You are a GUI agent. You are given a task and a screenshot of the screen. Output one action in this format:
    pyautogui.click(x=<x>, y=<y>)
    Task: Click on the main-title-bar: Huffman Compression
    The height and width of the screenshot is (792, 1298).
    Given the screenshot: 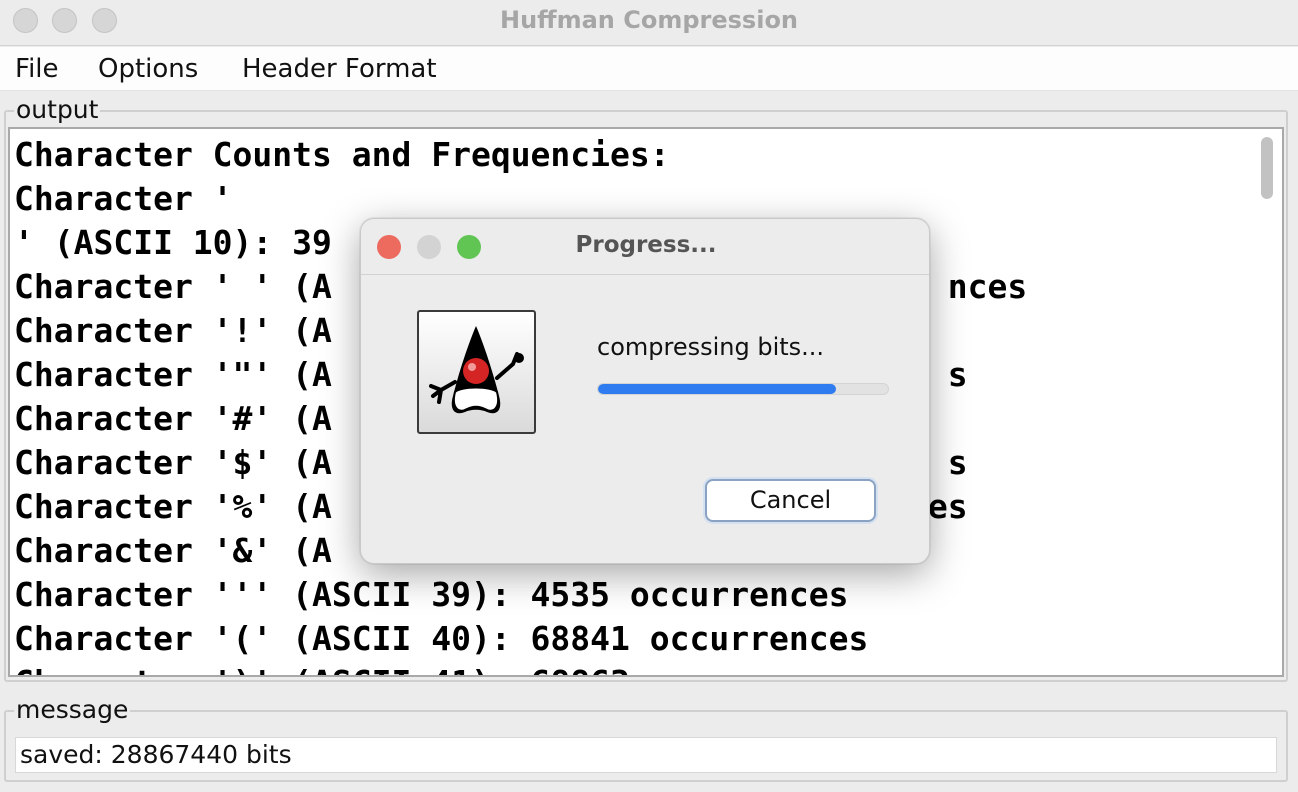 What is the action you would take?
    pyautogui.click(x=649, y=23)
    